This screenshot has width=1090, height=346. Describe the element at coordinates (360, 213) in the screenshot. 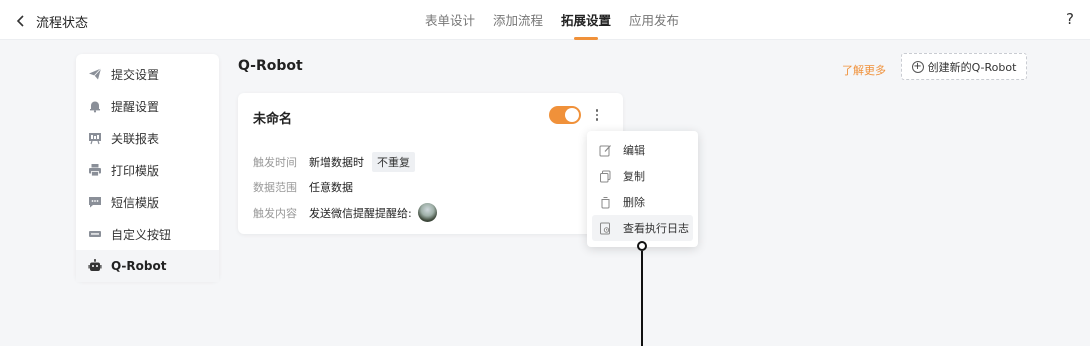

I see `trigger-content-value: 发送微信提醒提醒给:` at that location.